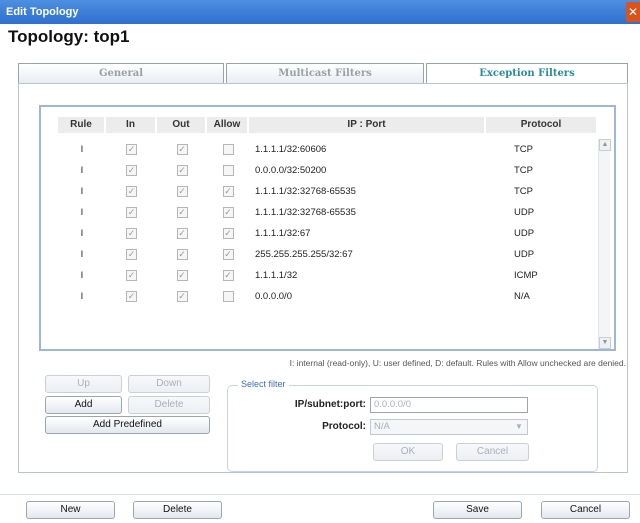  What do you see at coordinates (83, 384) in the screenshot?
I see `up-button: Up` at bounding box center [83, 384].